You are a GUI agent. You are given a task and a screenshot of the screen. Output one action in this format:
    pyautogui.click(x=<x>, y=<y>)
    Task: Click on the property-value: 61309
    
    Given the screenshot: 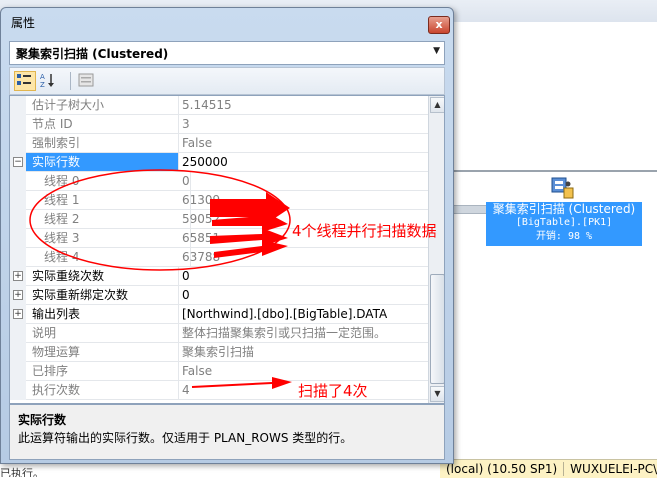 What is the action you would take?
    pyautogui.click(x=305, y=200)
    